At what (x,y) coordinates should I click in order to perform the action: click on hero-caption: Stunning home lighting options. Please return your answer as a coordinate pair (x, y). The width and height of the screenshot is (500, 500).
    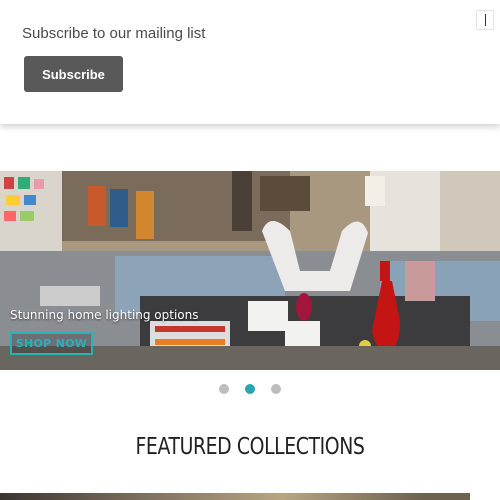
    Looking at the image, I should click on (104, 315).